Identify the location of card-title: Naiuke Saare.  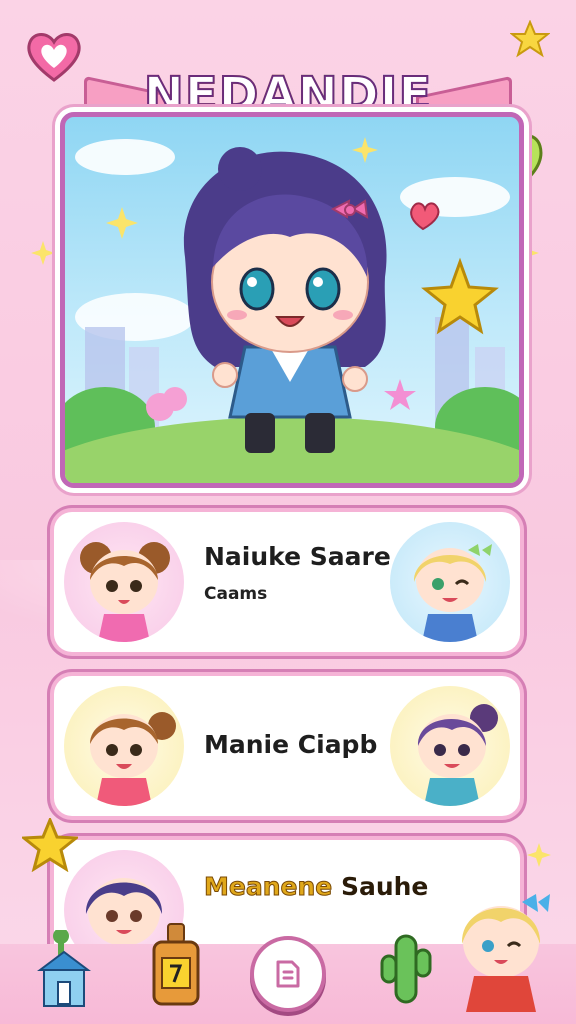
(297, 556).